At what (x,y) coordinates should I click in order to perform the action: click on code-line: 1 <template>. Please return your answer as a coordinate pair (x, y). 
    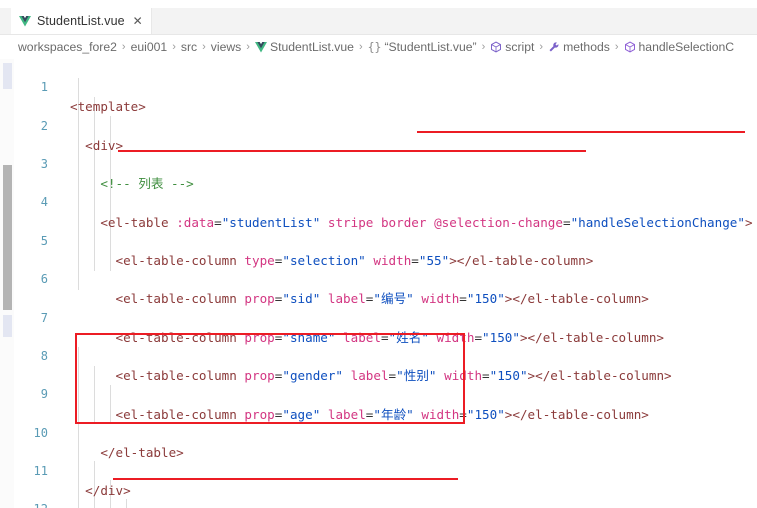
    Looking at the image, I should click on (378, 86).